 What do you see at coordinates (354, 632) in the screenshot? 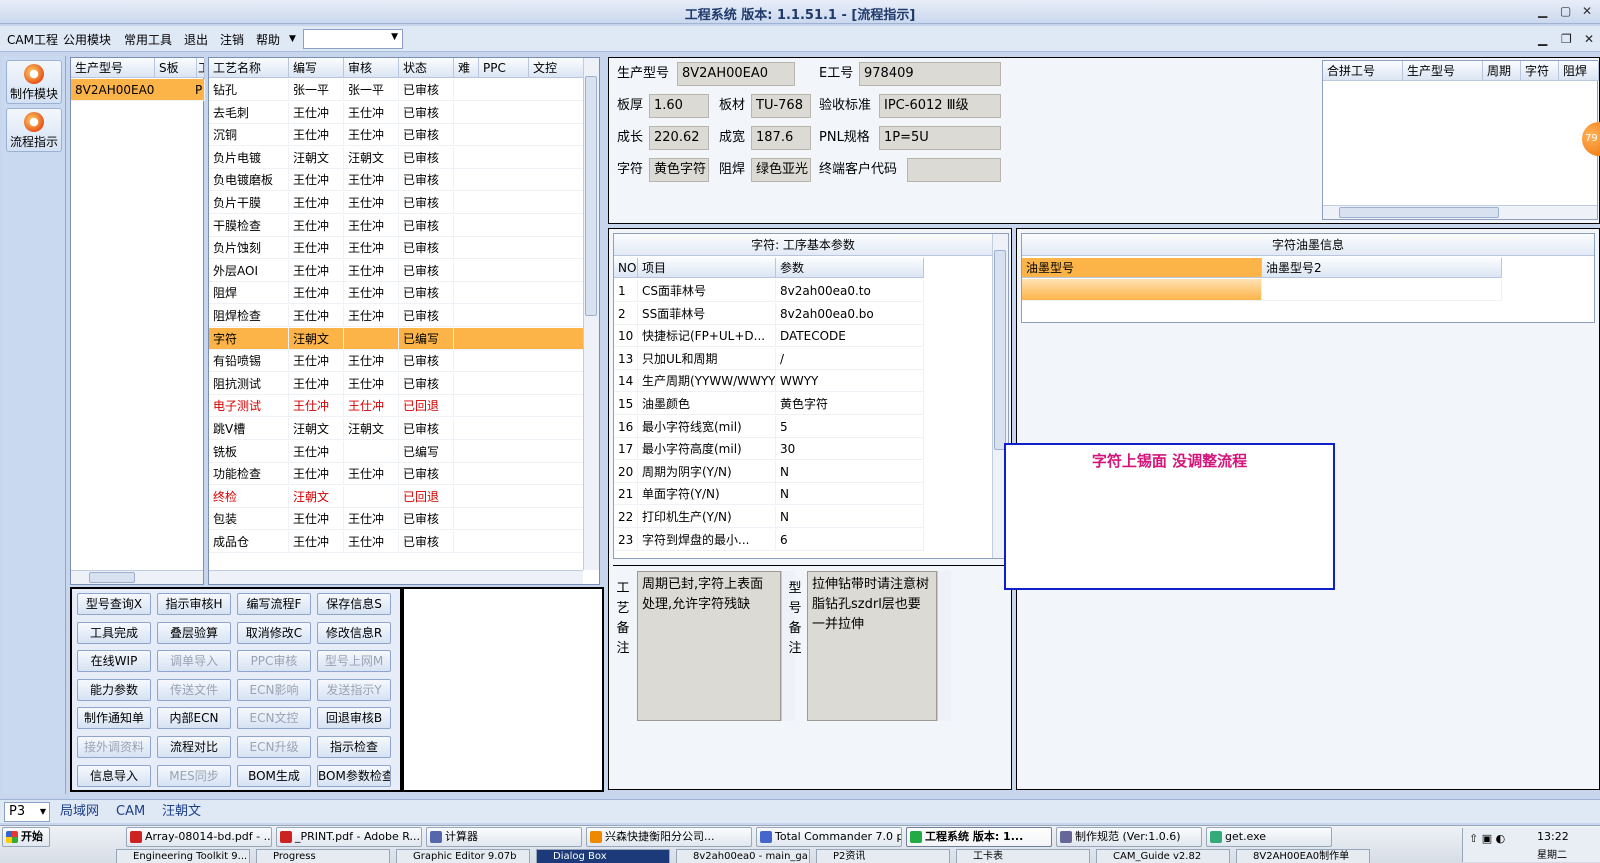
I see `action-button: 修改信息R` at bounding box center [354, 632].